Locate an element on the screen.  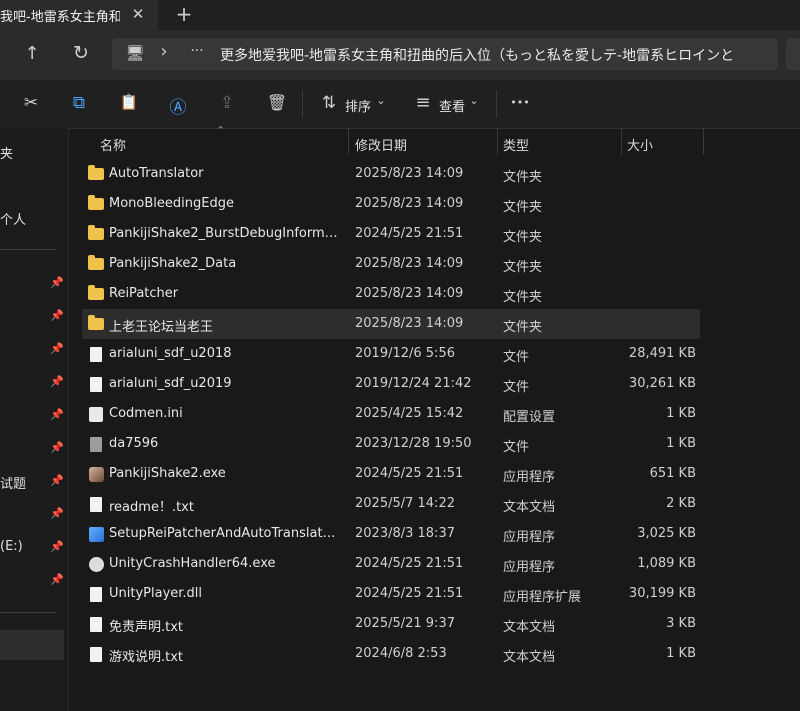
file-row: 免责声明.txt 2025/5/21 9:37 文本文档 3 KB is located at coordinates (391, 624).